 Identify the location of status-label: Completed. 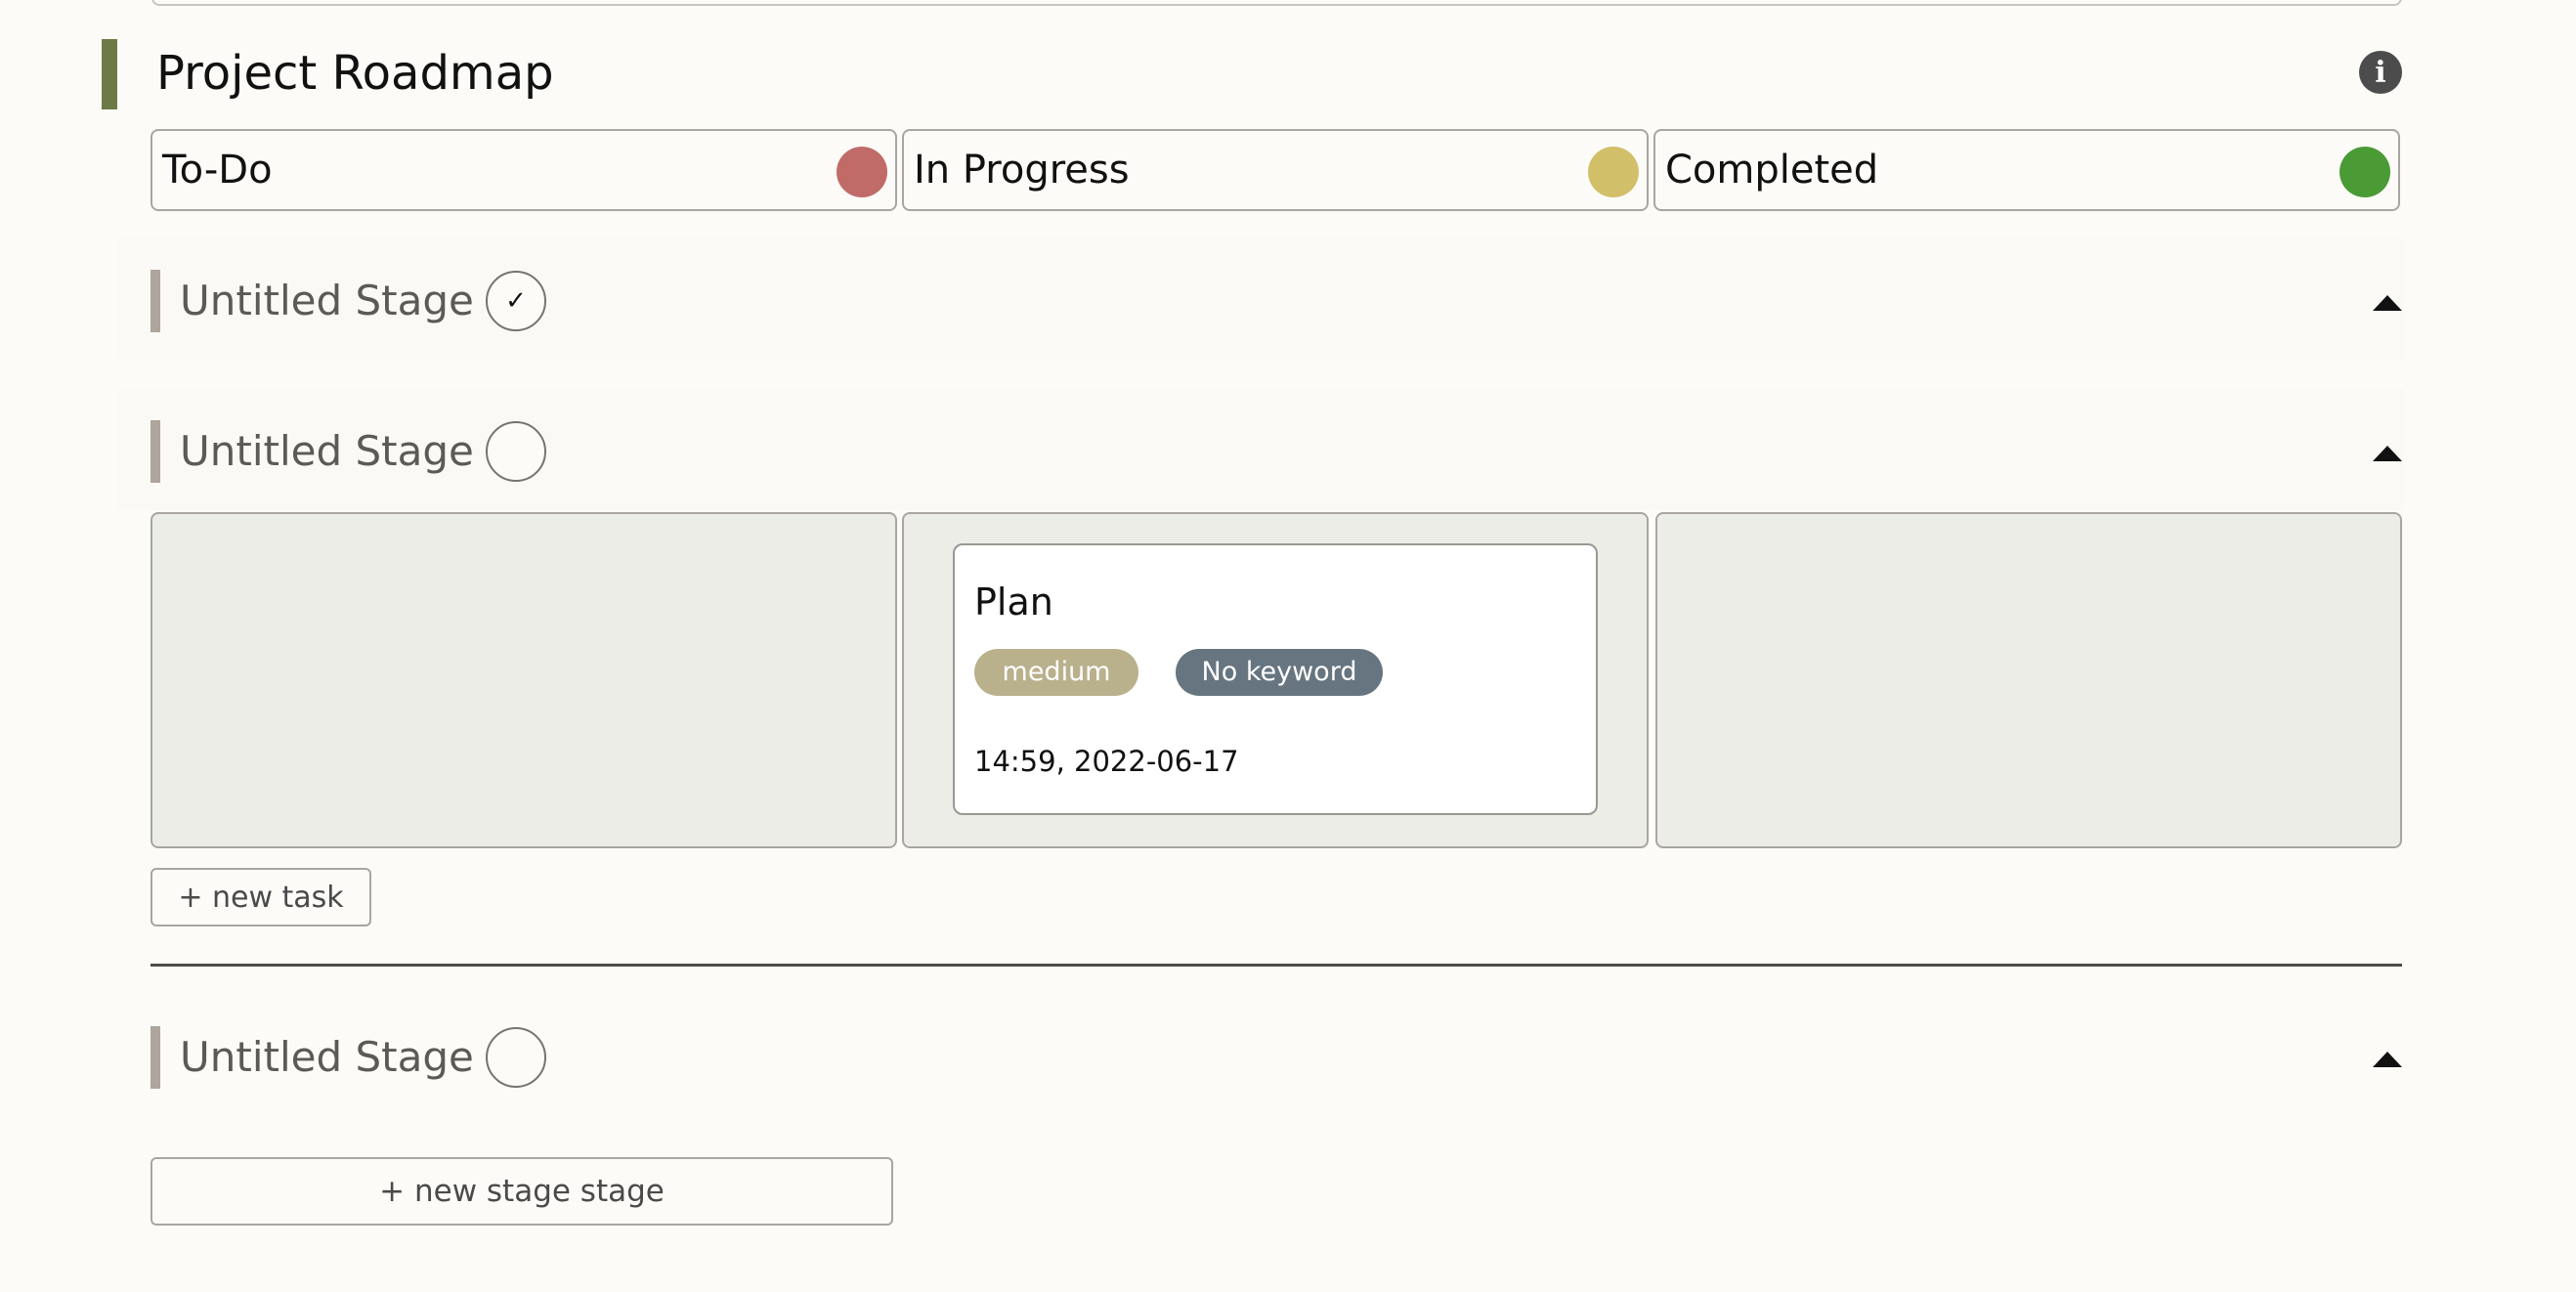
(1772, 170).